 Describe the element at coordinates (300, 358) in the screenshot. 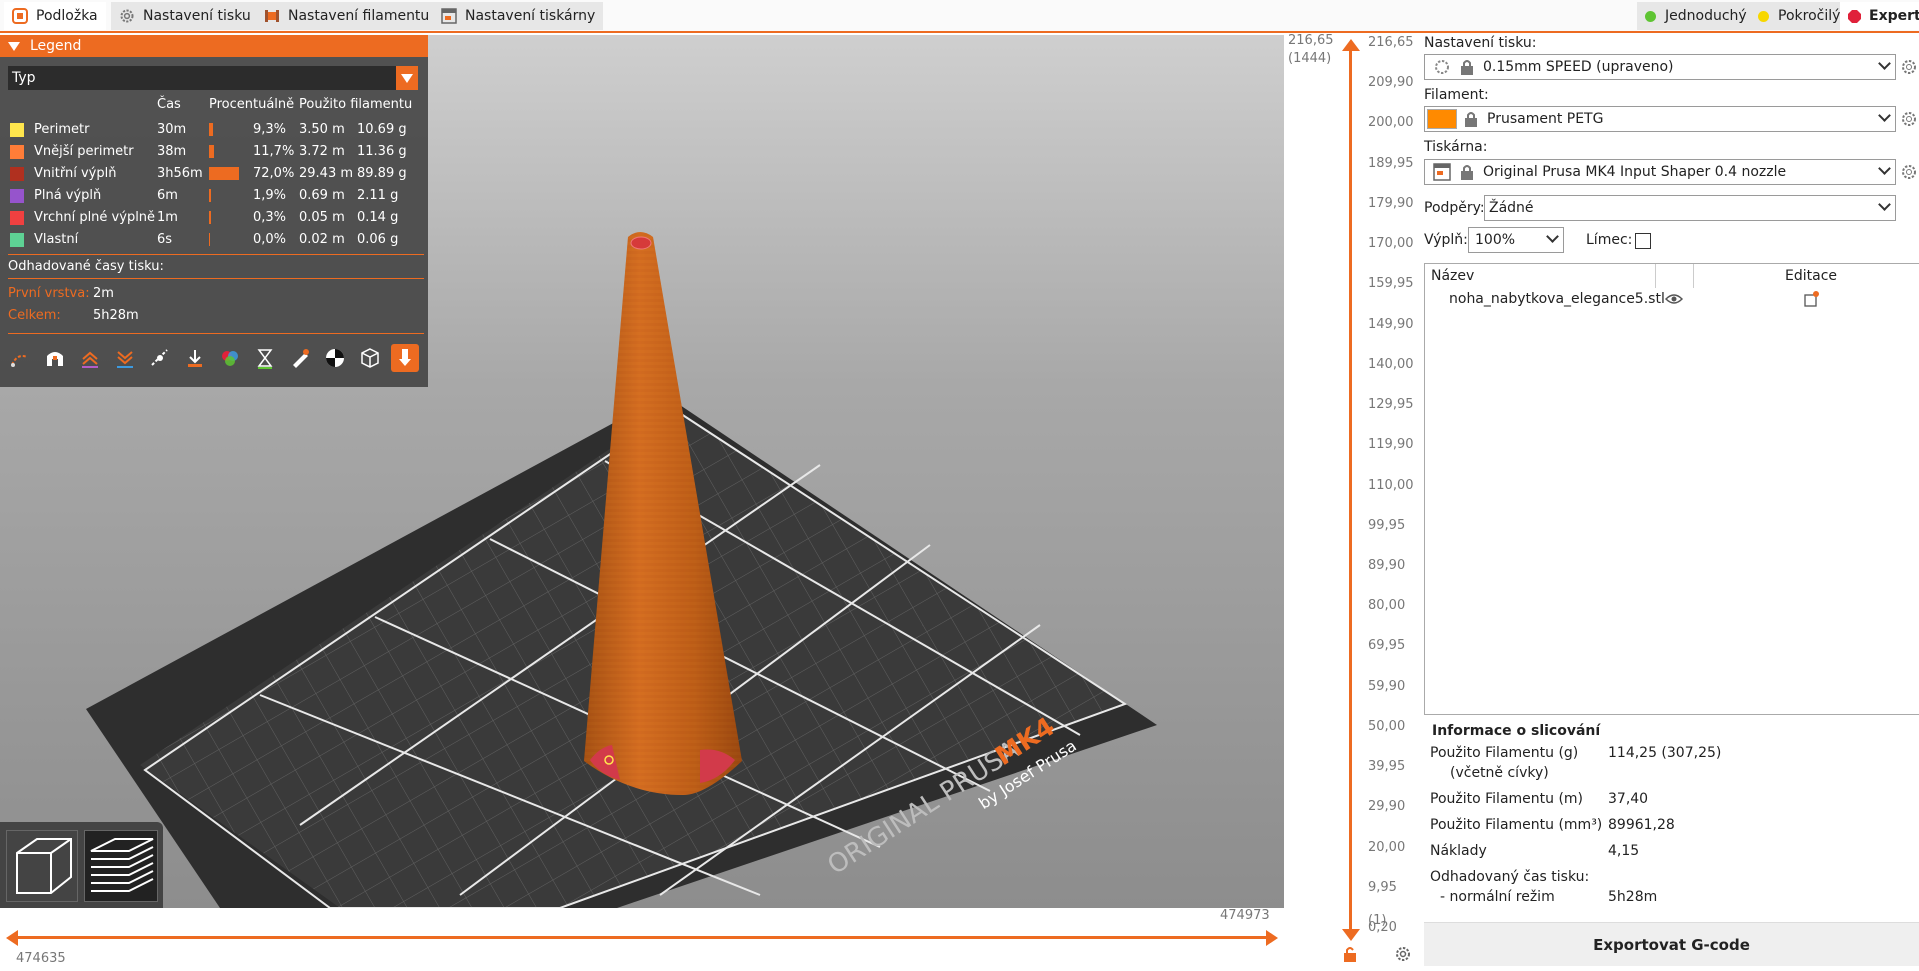

I see `custom-gcodes-icon` at that location.